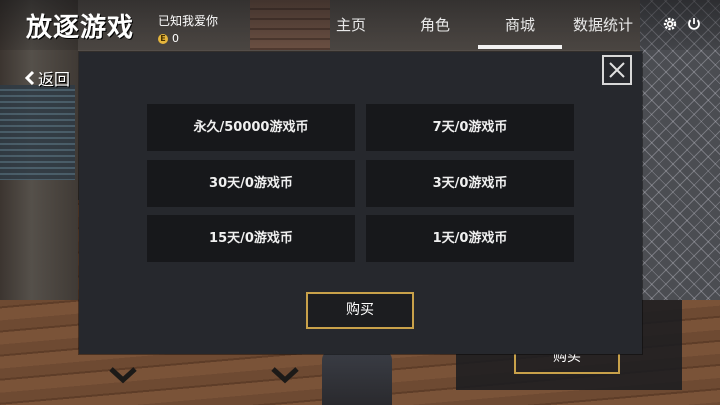  I want to click on nav-tab-shop: 商城, so click(520, 24).